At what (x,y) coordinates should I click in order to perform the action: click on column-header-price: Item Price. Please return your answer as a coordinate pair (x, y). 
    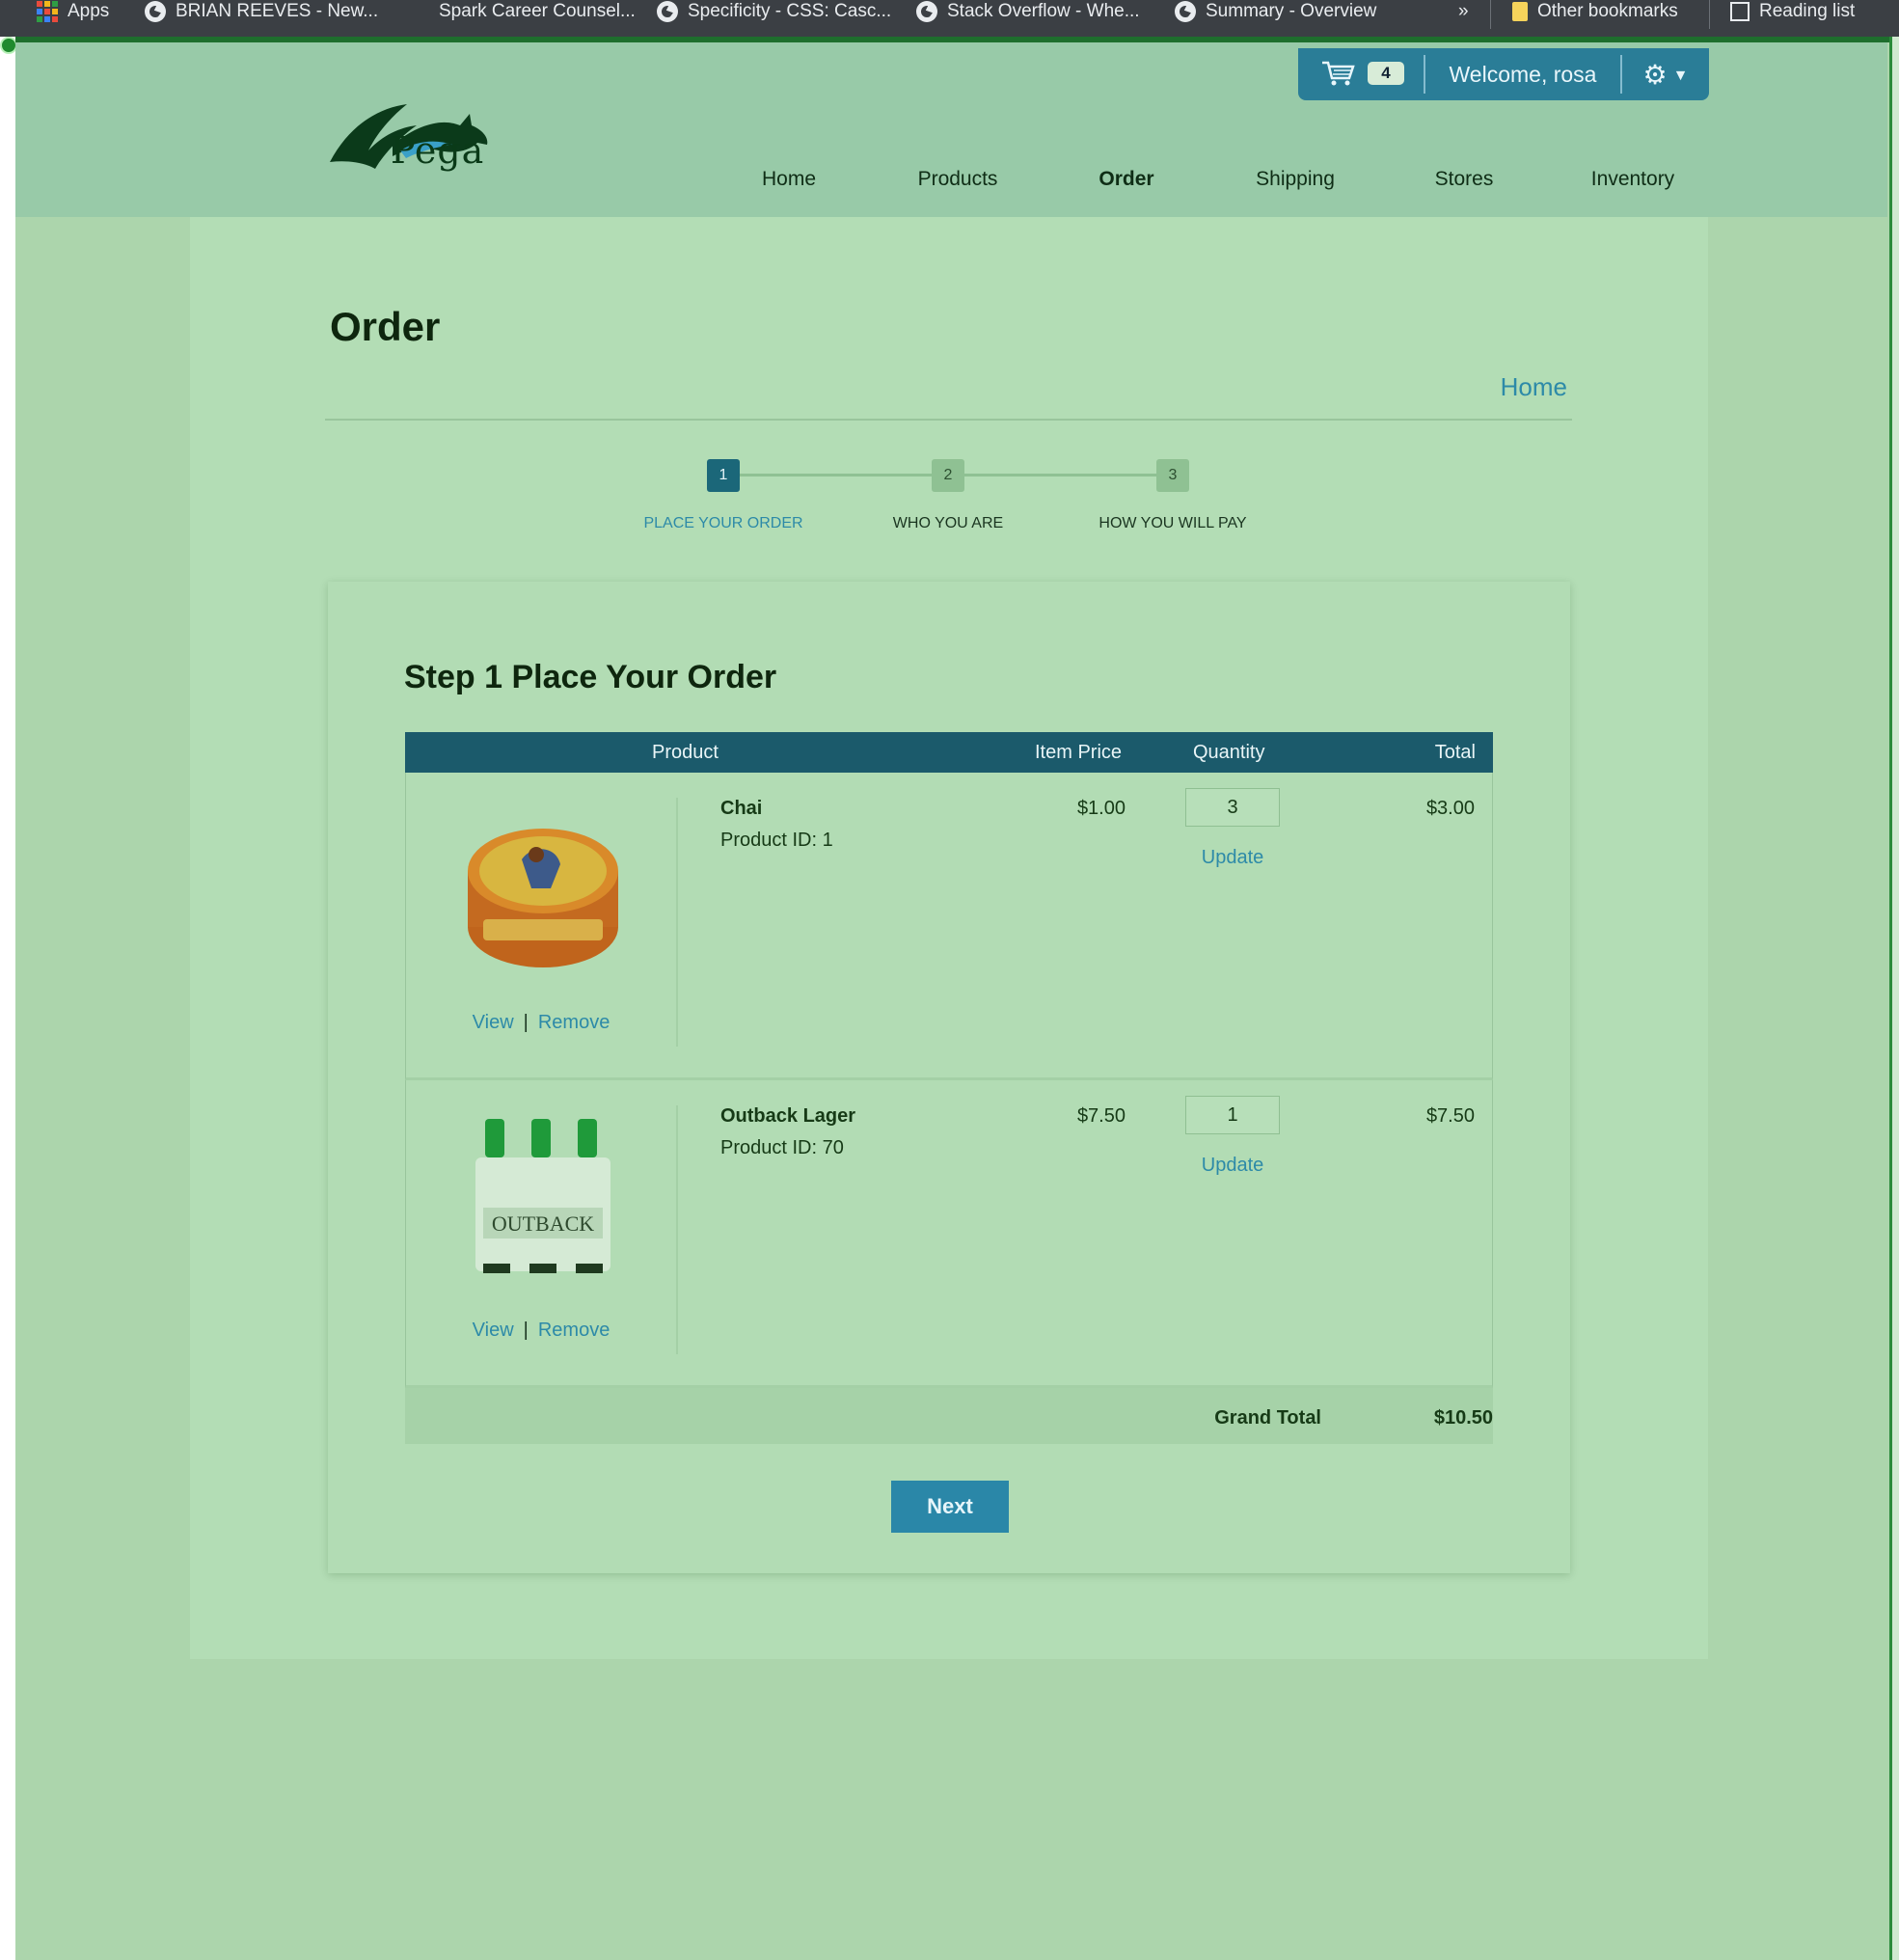
    Looking at the image, I should click on (1079, 752).